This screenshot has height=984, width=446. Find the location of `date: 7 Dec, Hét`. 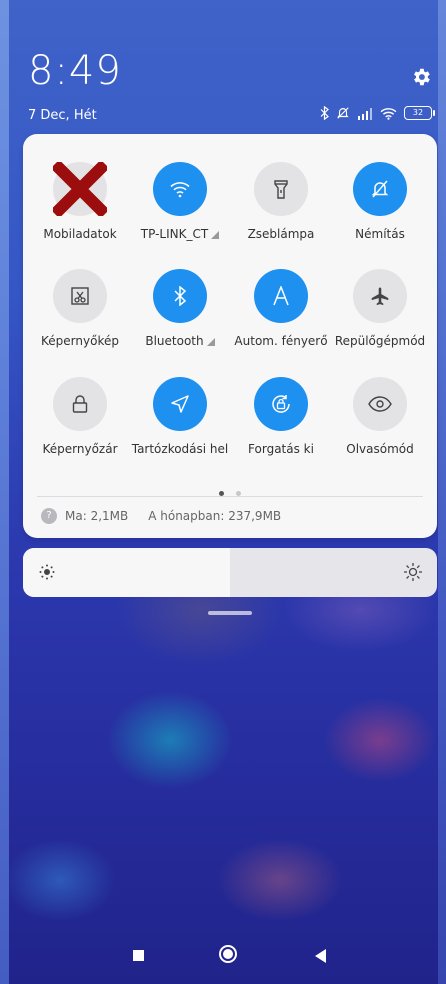

date: 7 Dec, Hét is located at coordinates (62, 115).